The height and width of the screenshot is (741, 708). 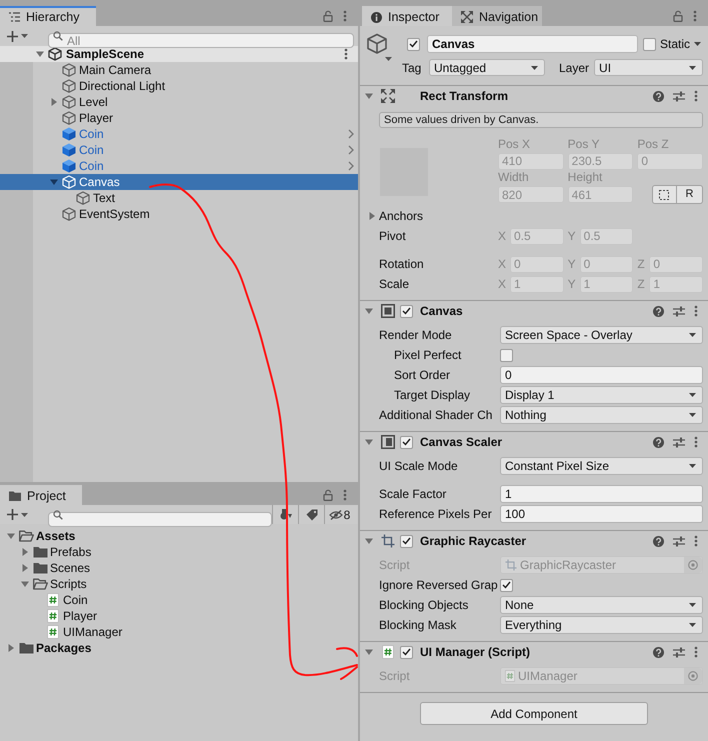 What do you see at coordinates (407, 16) in the screenshot?
I see `panel-tab: Inspector` at bounding box center [407, 16].